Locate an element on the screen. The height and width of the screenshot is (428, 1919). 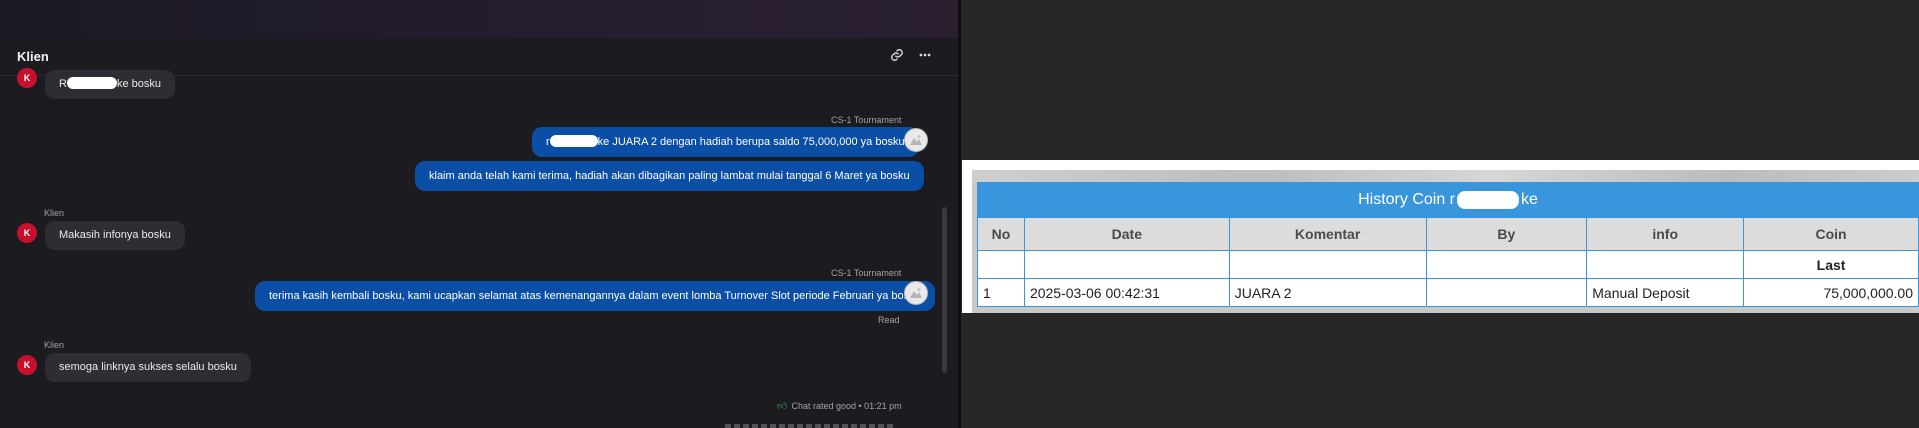
cell-no: 1 is located at coordinates (1001, 292).